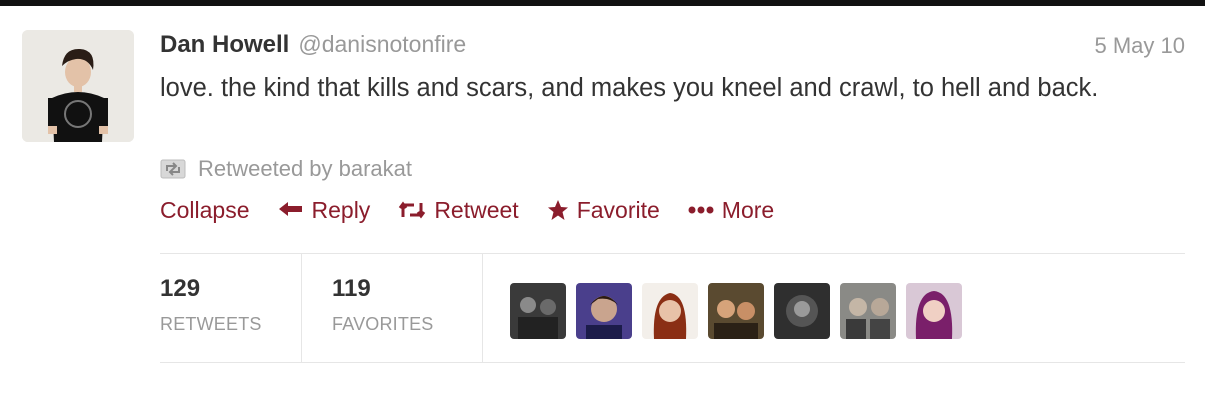  I want to click on reply-button: Reply, so click(324, 210).